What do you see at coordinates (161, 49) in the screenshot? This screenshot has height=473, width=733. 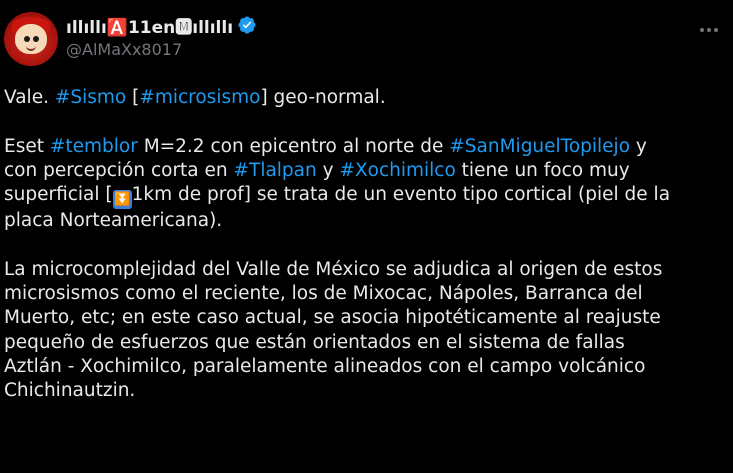 I see `author-handle: @AlMaXx8017` at bounding box center [161, 49].